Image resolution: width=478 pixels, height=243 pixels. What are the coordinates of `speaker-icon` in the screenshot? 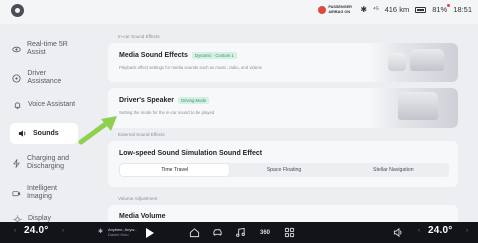 It's located at (22, 134).